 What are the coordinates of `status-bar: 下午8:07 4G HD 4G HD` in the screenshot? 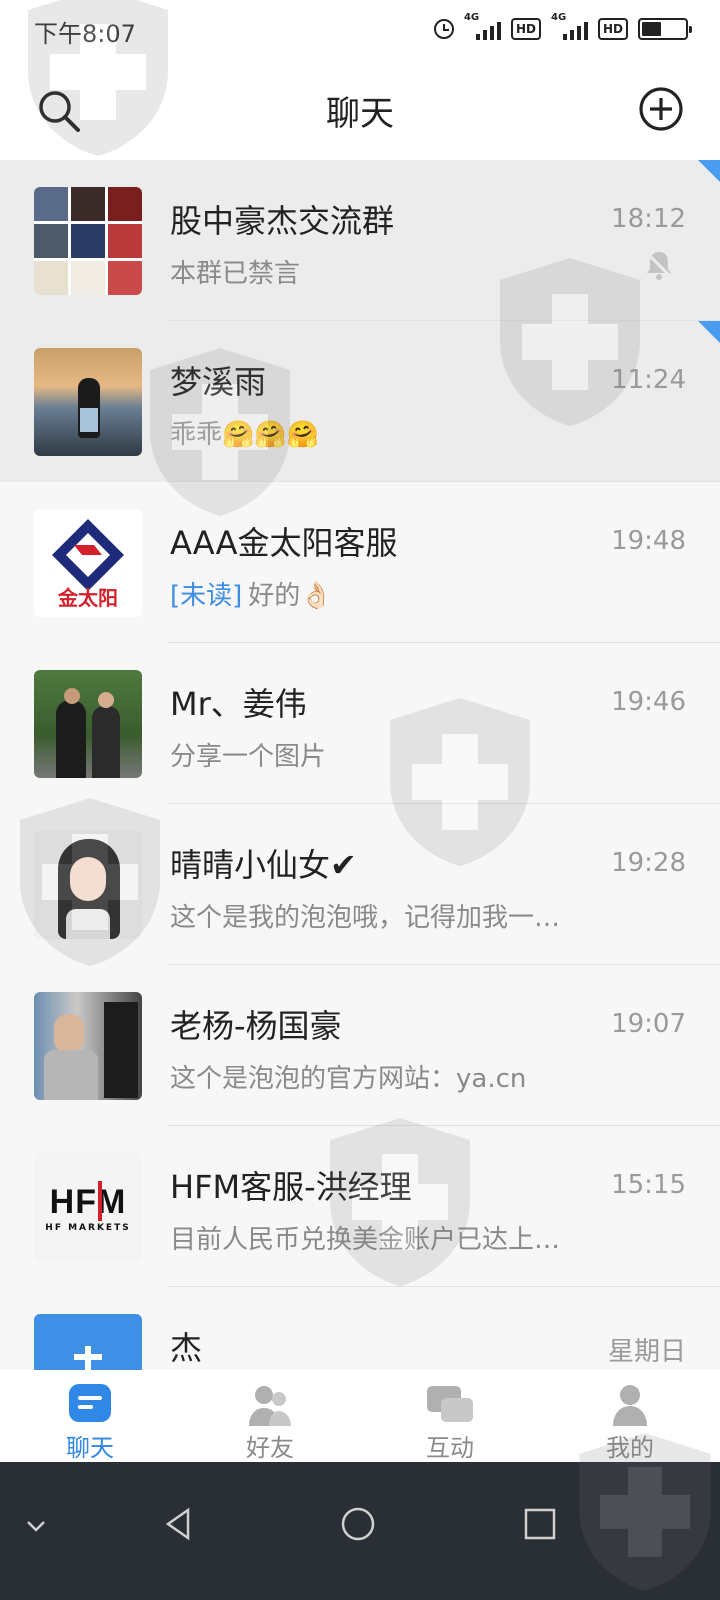 It's located at (360, 28).